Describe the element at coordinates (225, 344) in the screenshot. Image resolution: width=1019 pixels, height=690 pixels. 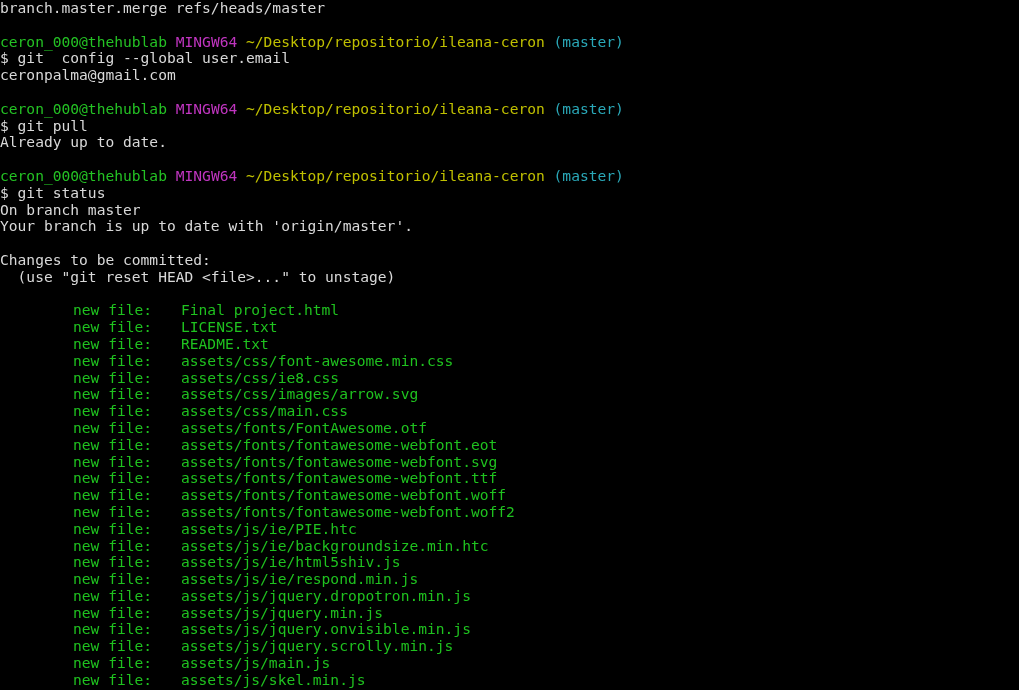
I see `file-path: README.txt` at that location.